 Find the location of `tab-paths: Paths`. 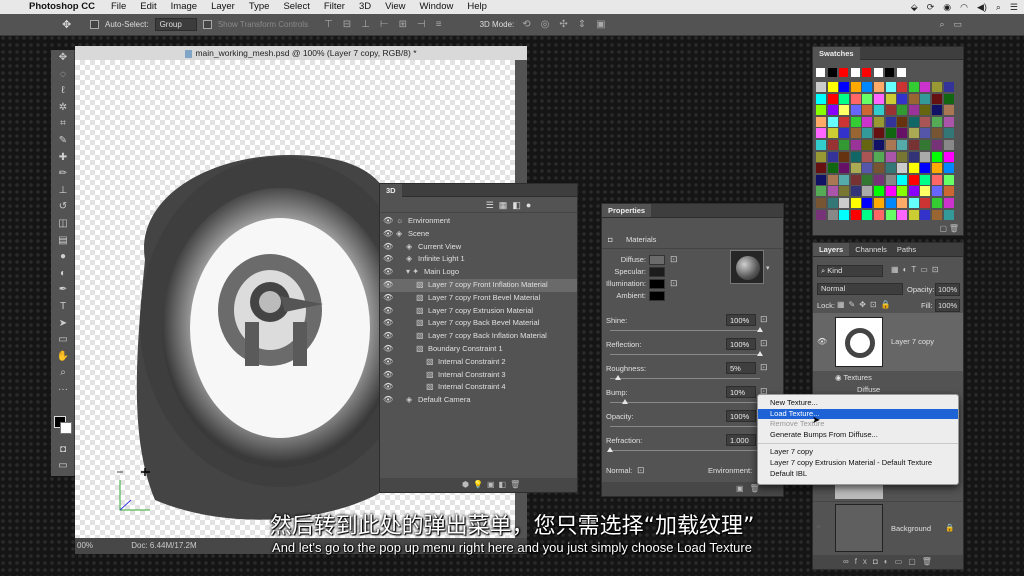

tab-paths: Paths is located at coordinates (906, 249).